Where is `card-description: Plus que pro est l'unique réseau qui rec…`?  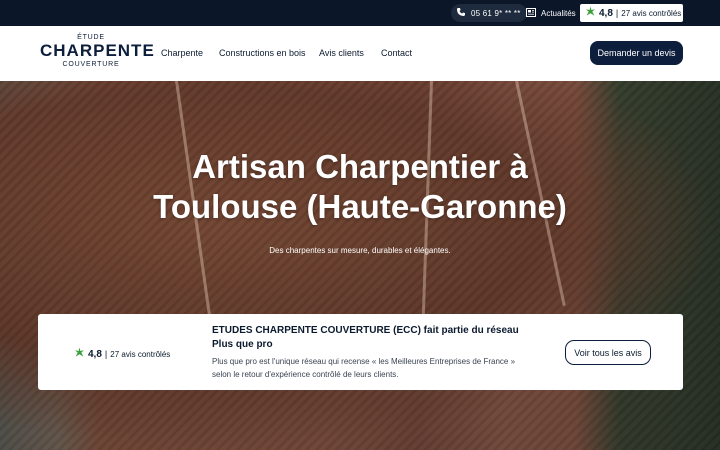 card-description: Plus que pro est l'unique réseau qui rec… is located at coordinates (364, 368).